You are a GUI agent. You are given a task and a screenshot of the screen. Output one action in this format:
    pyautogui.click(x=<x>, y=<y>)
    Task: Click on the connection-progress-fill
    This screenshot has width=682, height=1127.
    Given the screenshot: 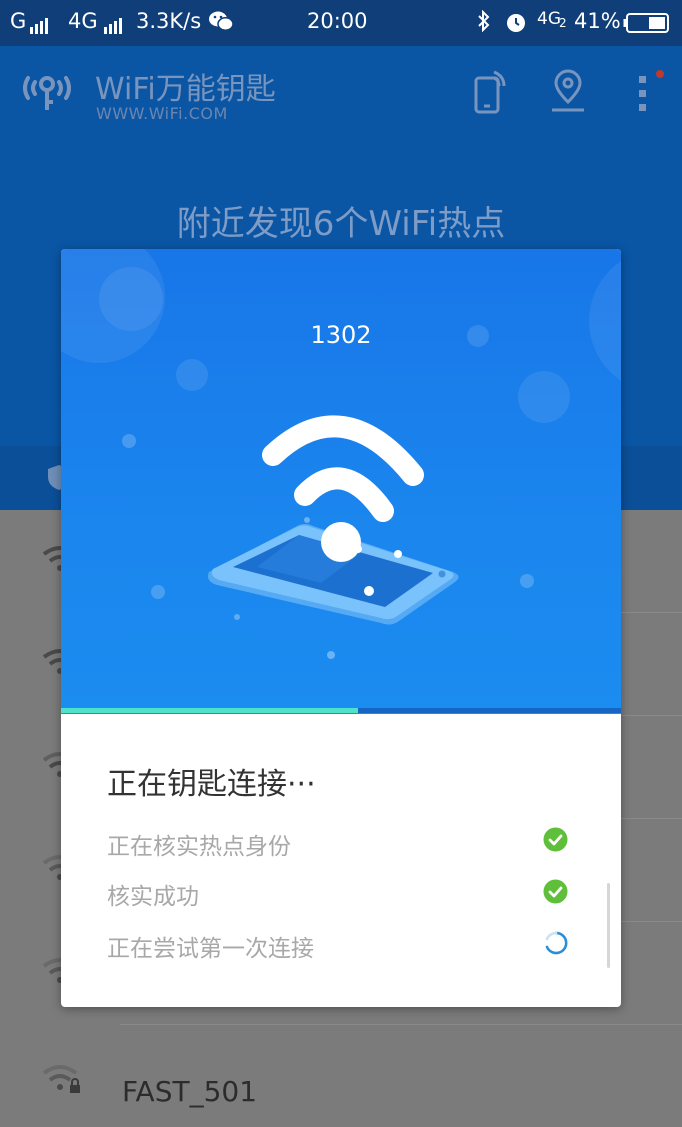 What is the action you would take?
    pyautogui.click(x=209, y=710)
    